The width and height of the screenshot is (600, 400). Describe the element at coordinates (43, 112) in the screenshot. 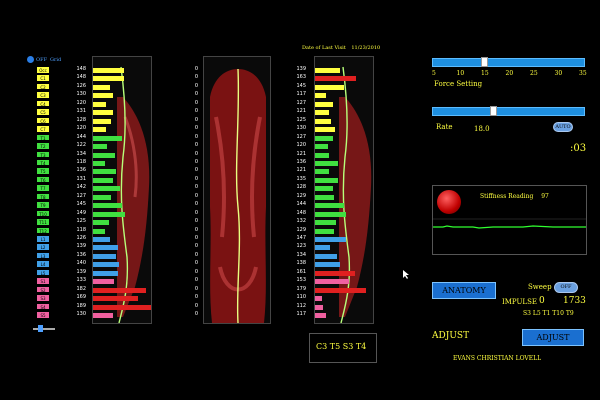

I see `segment-c5: C5` at that location.